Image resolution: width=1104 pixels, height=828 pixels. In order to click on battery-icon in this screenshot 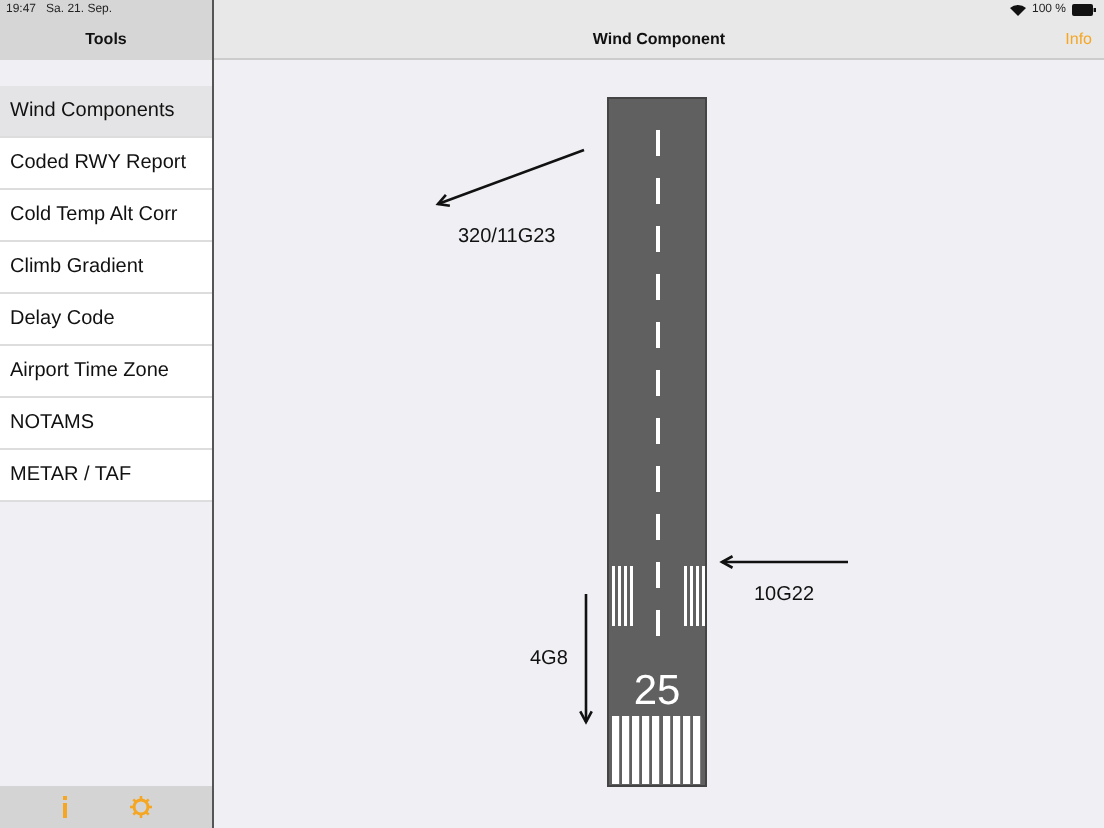, I will do `click(1084, 10)`.